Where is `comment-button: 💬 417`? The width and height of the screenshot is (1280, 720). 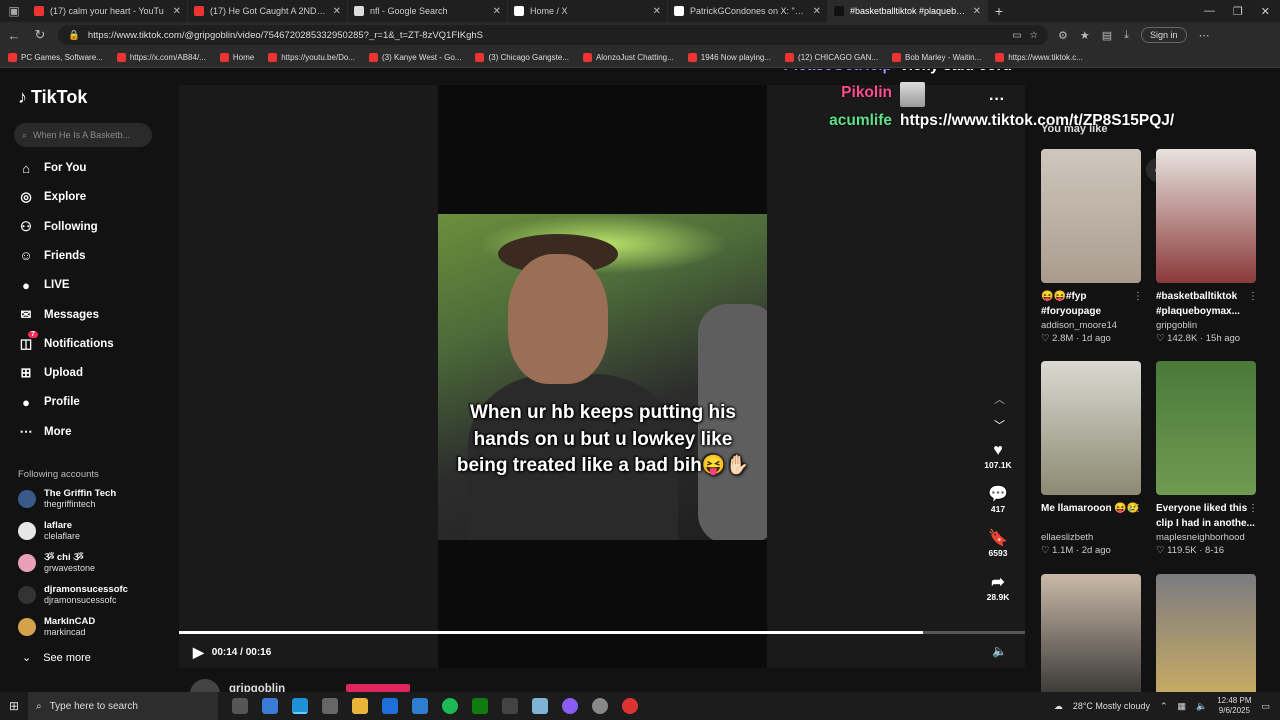
comment-button: 💬 417 is located at coordinates (998, 500).